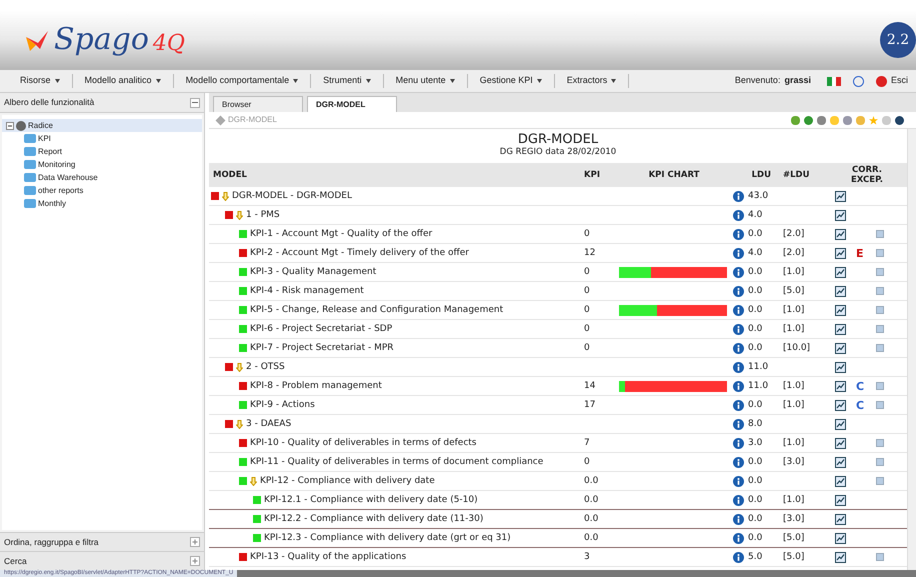  Describe the element at coordinates (252, 120) in the screenshot. I see `breadcrumb: DGR-MODEL` at that location.